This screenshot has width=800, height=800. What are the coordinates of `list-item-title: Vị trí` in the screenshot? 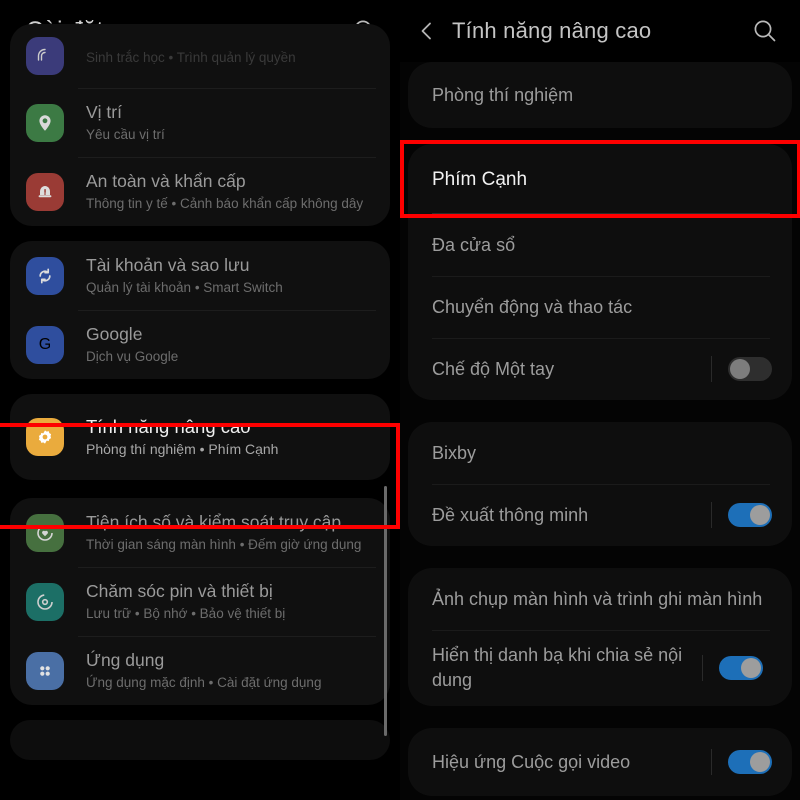 It's located at (104, 112).